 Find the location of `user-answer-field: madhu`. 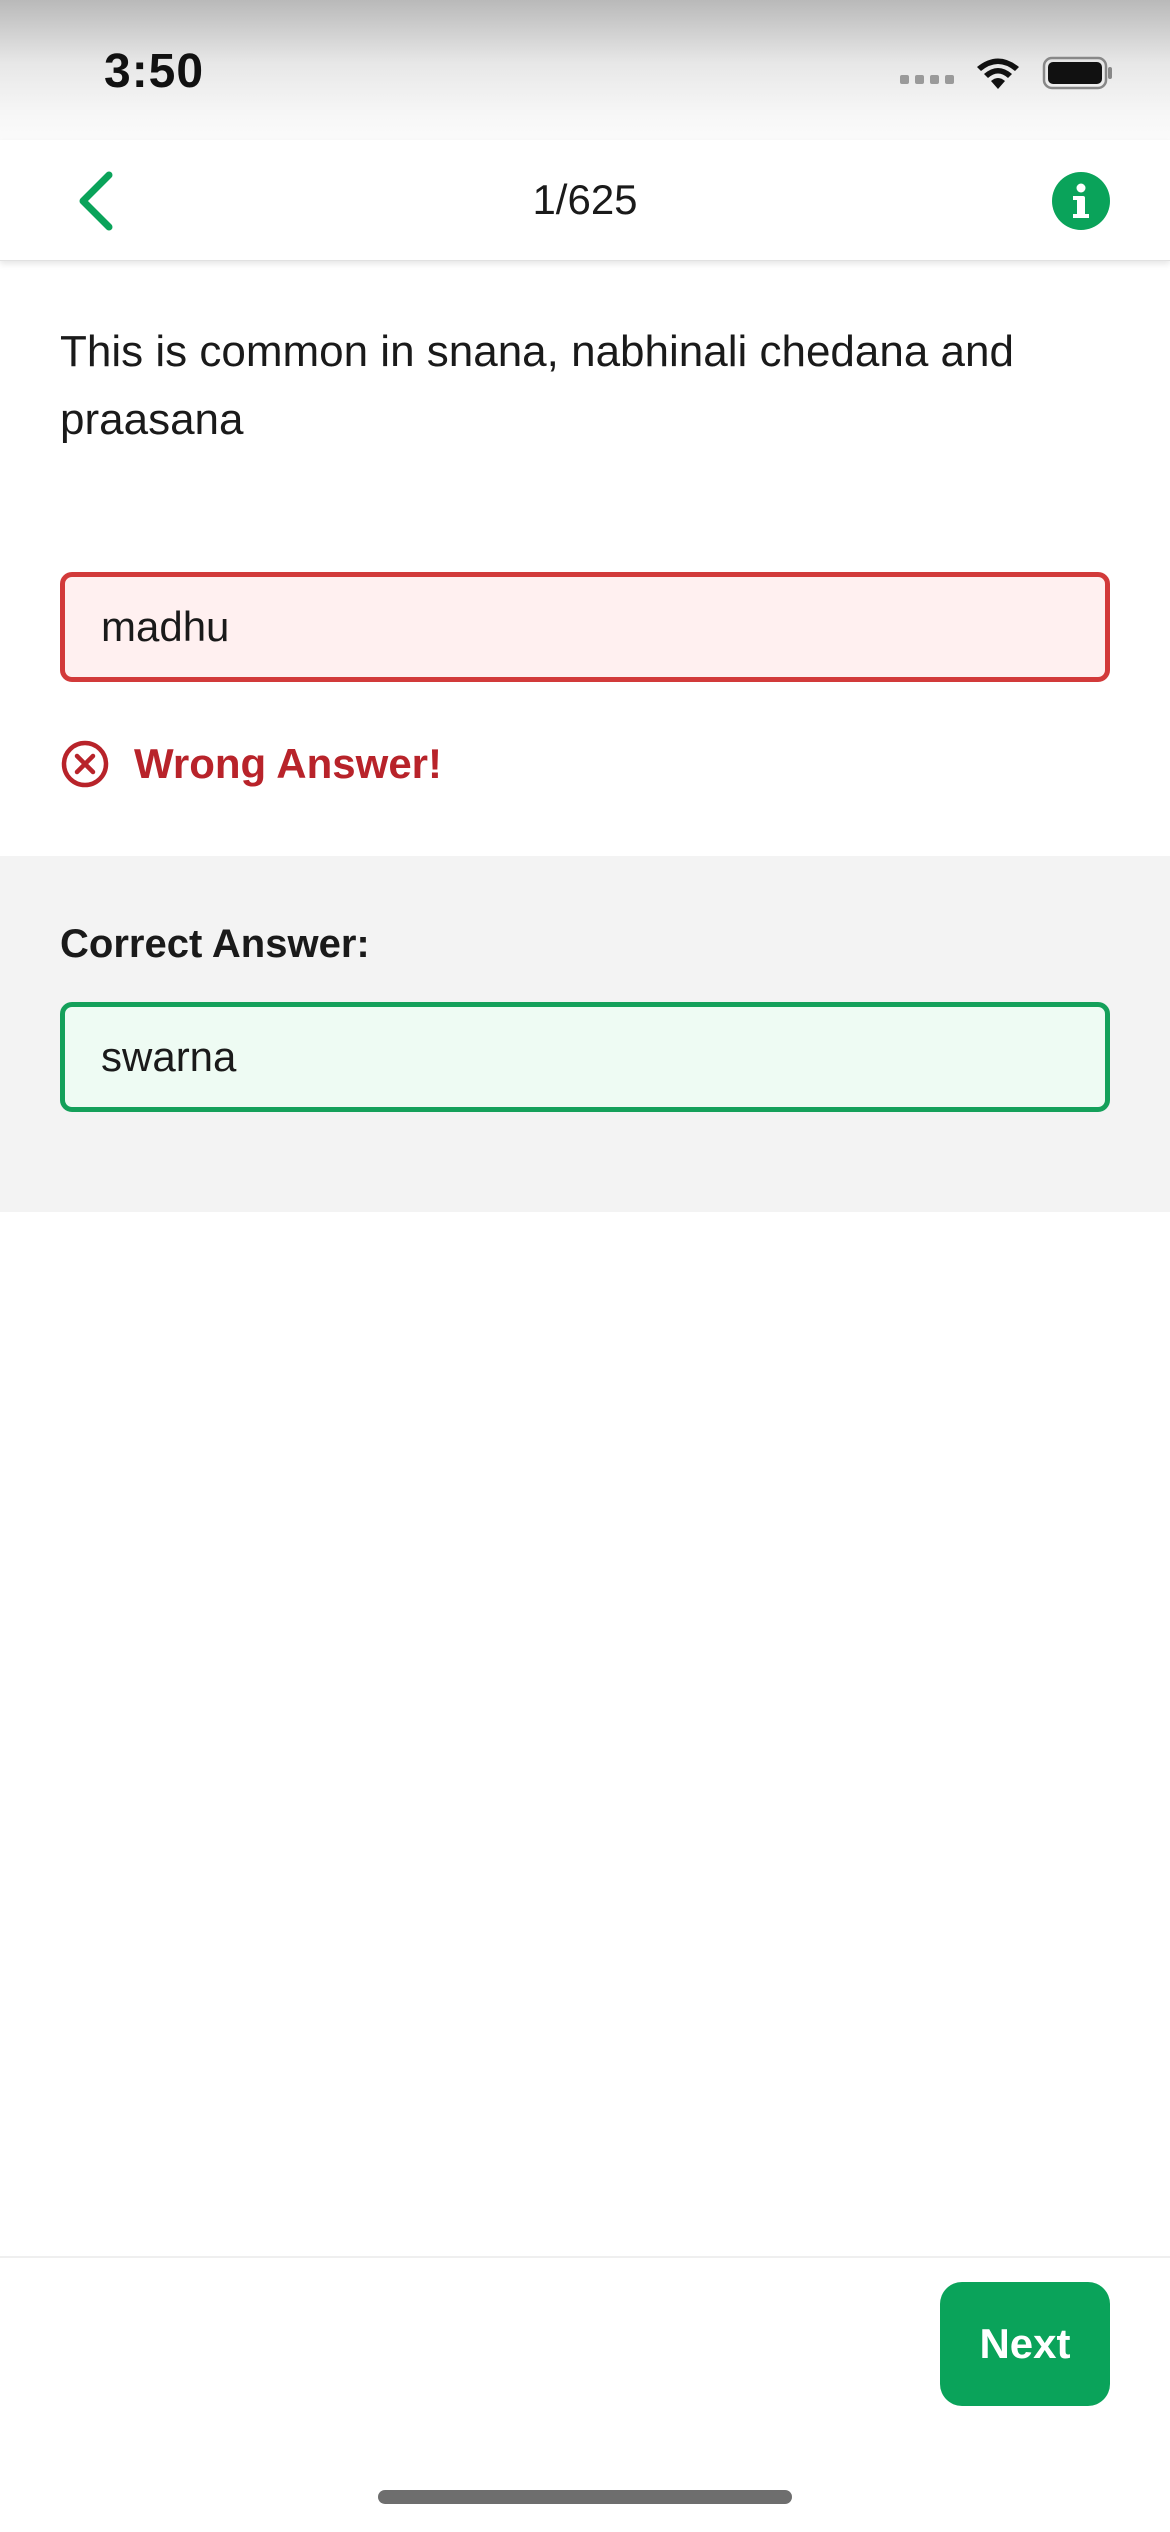

user-answer-field: madhu is located at coordinates (585, 627).